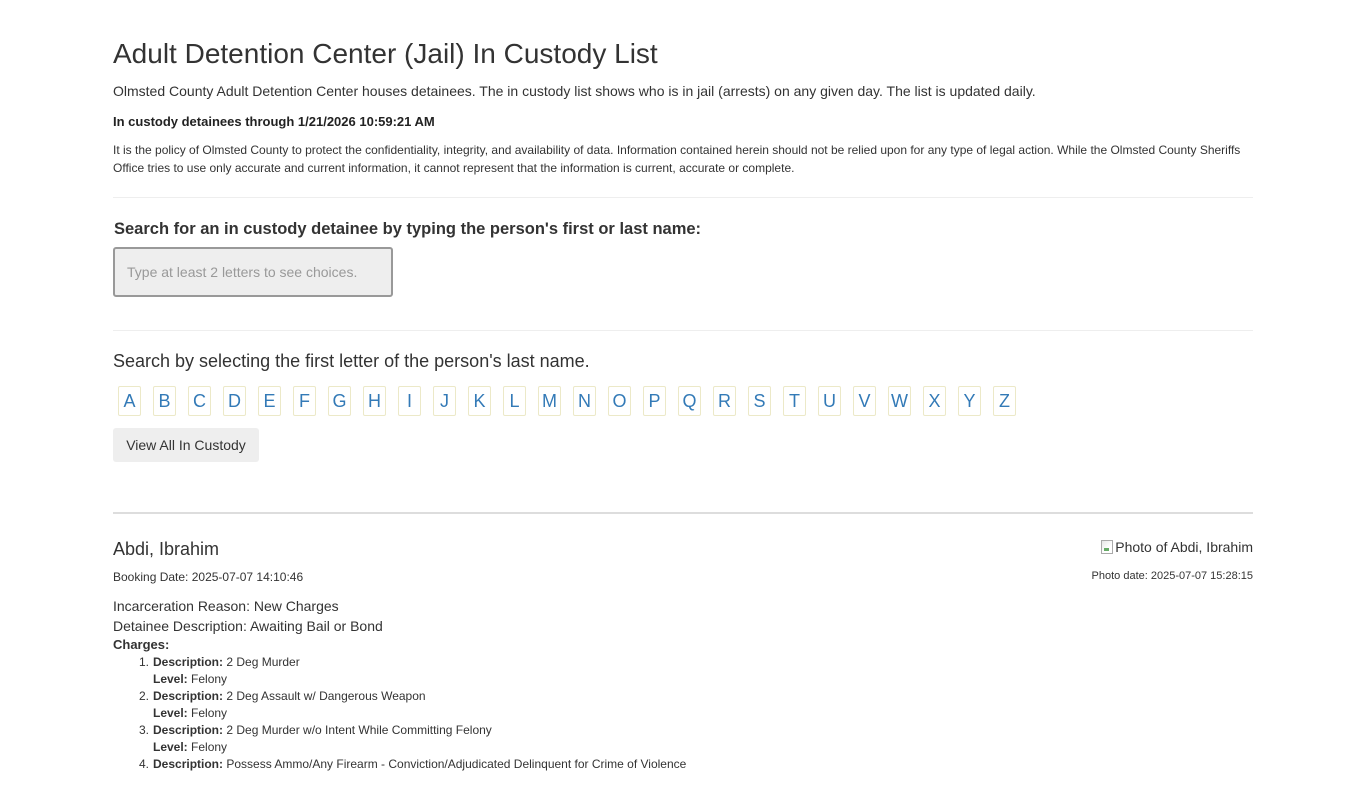 The width and height of the screenshot is (1366, 790). What do you see at coordinates (199, 401) in the screenshot?
I see `letter-link-c: C` at bounding box center [199, 401].